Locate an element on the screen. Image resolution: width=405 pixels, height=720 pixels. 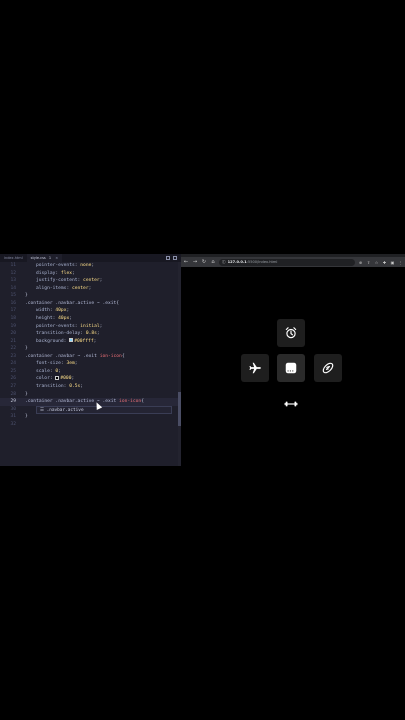
code-line: 27 transition: 0.5s; is located at coordinates (90, 387).